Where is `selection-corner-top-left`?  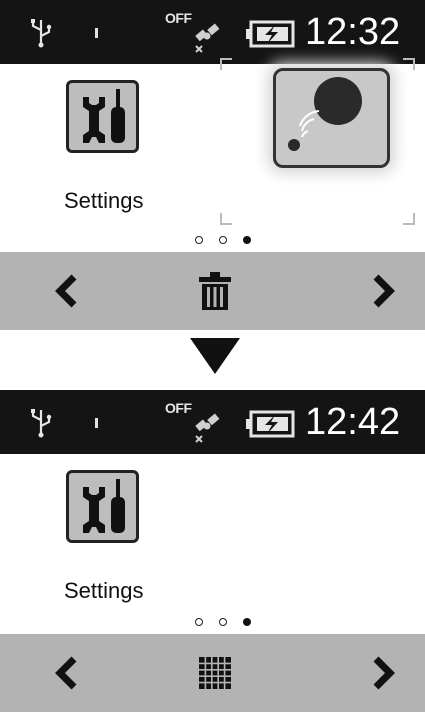
selection-corner-top-left is located at coordinates (226, 64).